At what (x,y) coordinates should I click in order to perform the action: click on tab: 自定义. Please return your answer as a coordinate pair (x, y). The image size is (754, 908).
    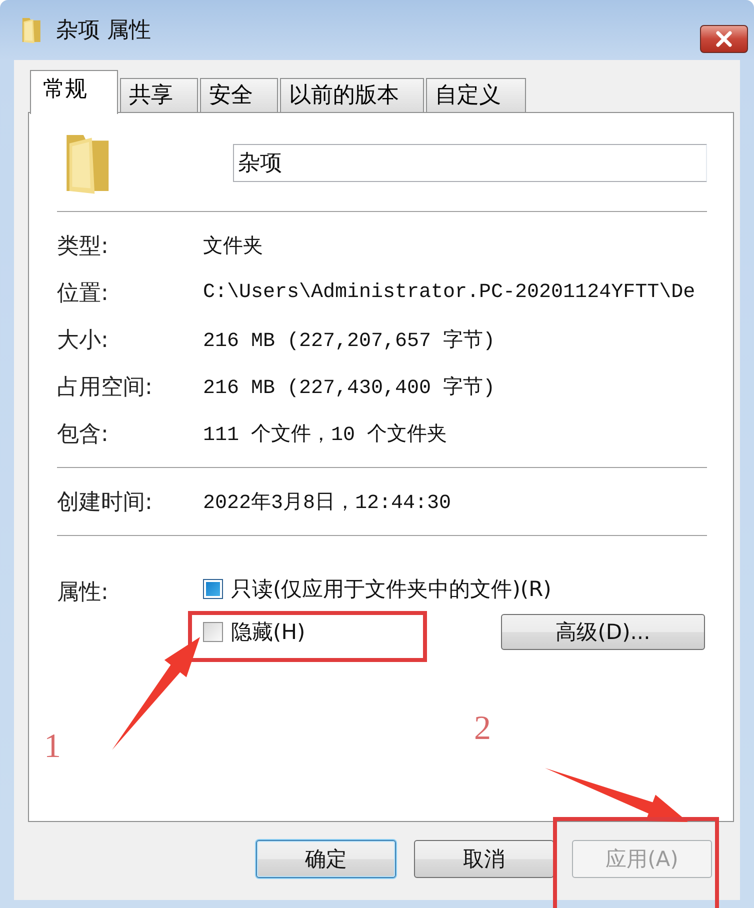
    Looking at the image, I should click on (476, 95).